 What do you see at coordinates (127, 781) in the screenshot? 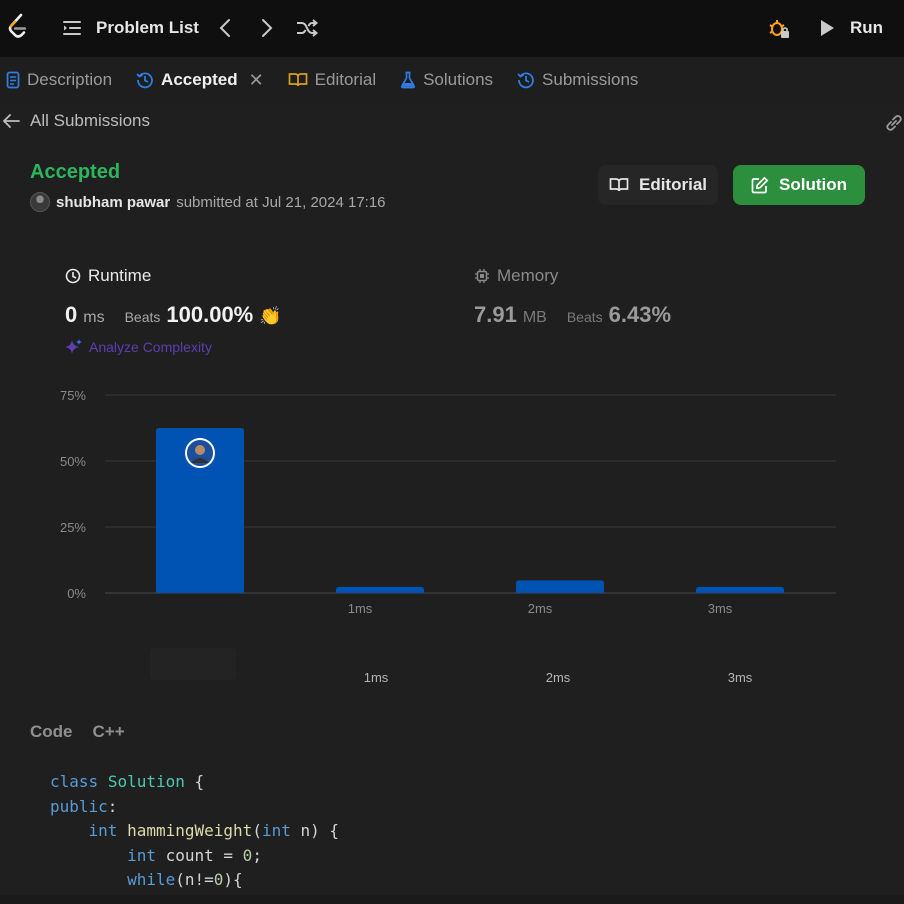
I see `code-line: class Solution {` at bounding box center [127, 781].